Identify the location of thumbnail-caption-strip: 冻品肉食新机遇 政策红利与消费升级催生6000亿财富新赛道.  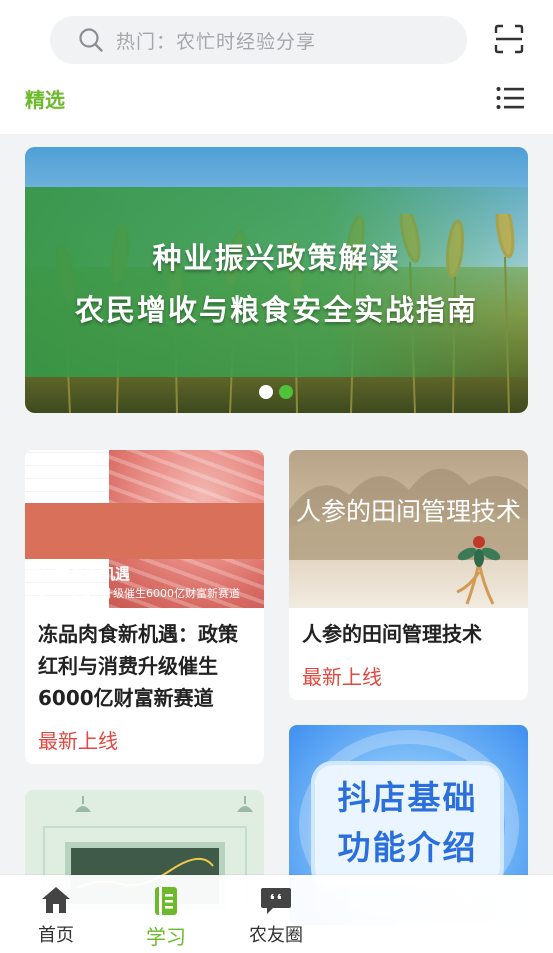
(144, 551).